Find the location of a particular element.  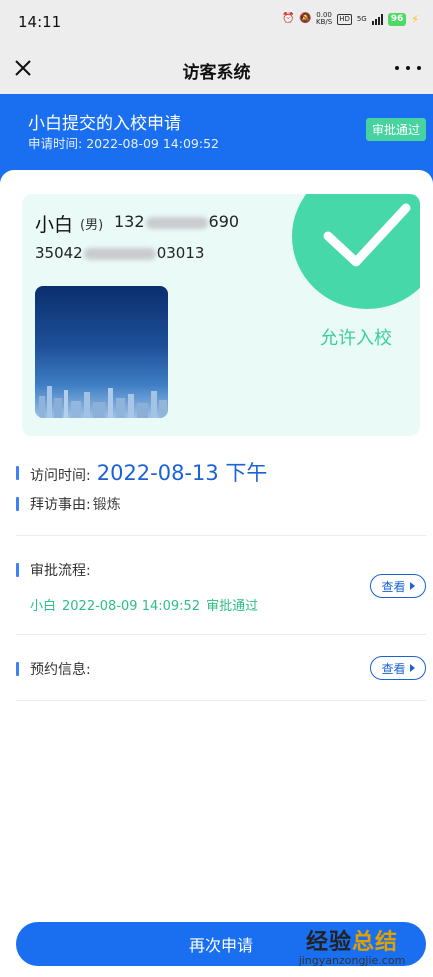

view-approval-label: 查看 is located at coordinates (393, 586).